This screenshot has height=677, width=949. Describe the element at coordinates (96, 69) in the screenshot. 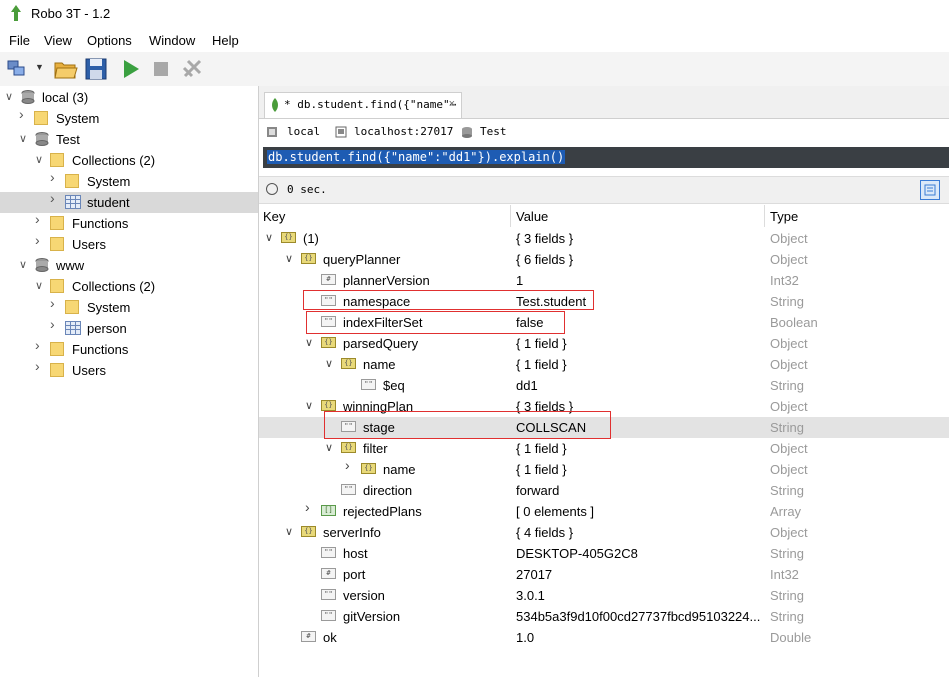

I see `save-button` at that location.